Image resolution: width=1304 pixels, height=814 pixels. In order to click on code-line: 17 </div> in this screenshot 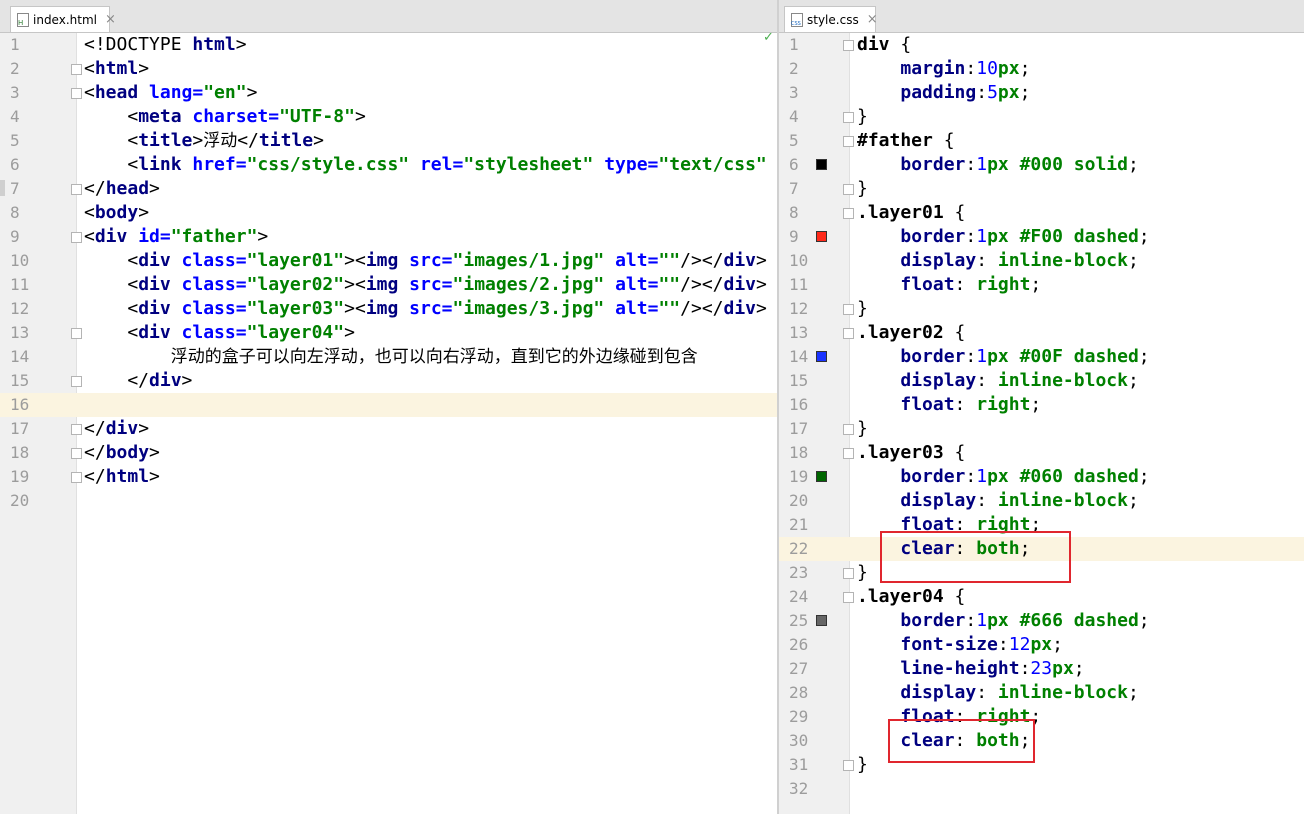, I will do `click(388, 429)`.